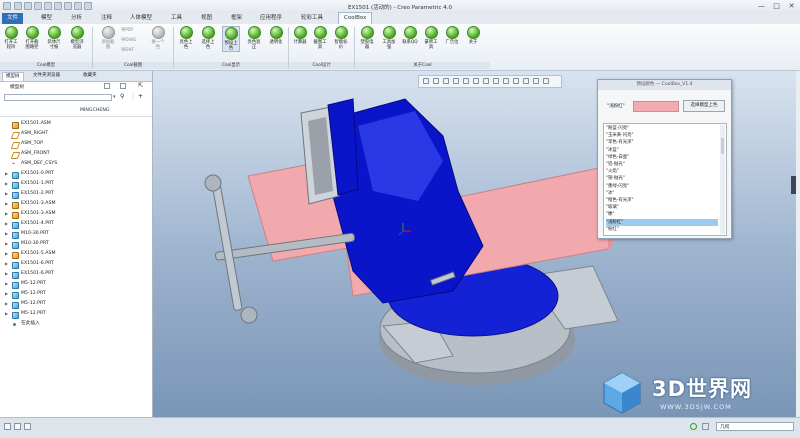 Image resolution: width=800 pixels, height=438 pixels. Describe the element at coordinates (176, 18) in the screenshot. I see `tab-tools: 工具` at that location.